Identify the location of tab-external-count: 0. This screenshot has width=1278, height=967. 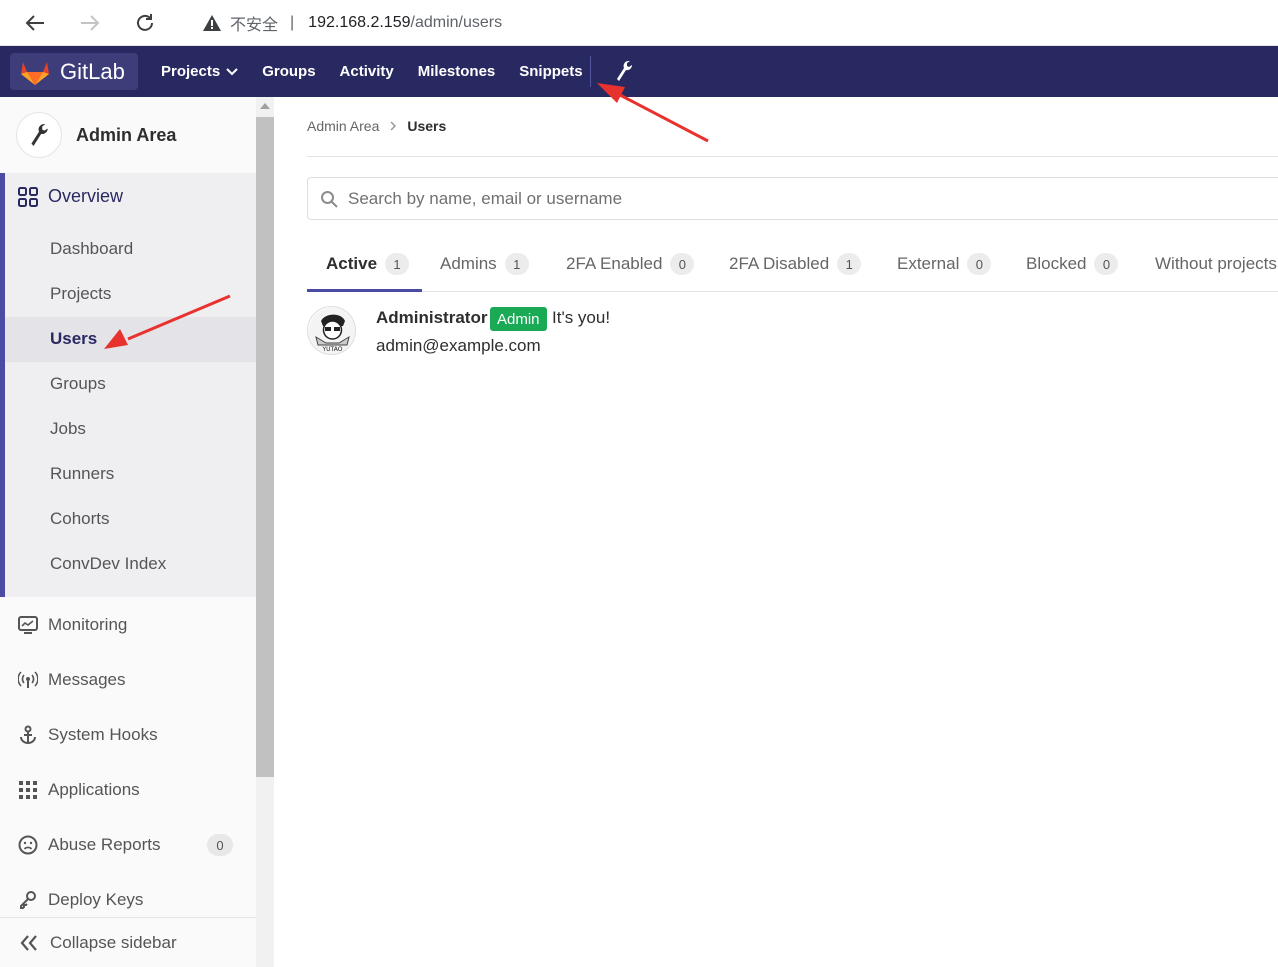
(979, 264).